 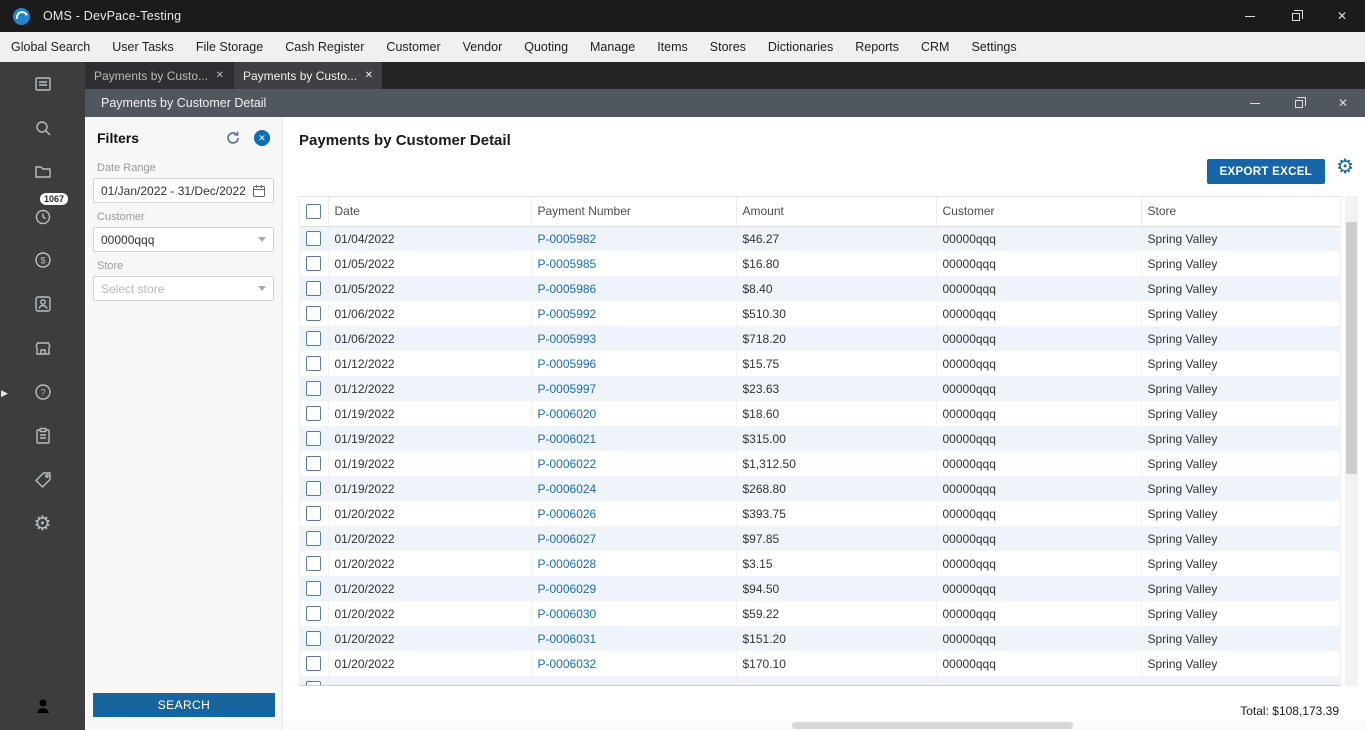 I want to click on payment-link: P-0006024, so click(x=634, y=488).